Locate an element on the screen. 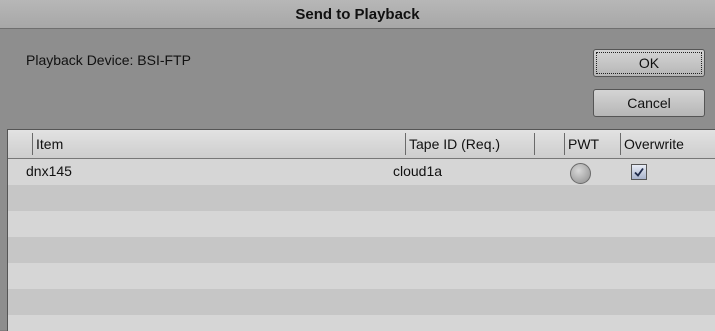  playback-device-label: Playback Device: BSI-FTP is located at coordinates (108, 60).